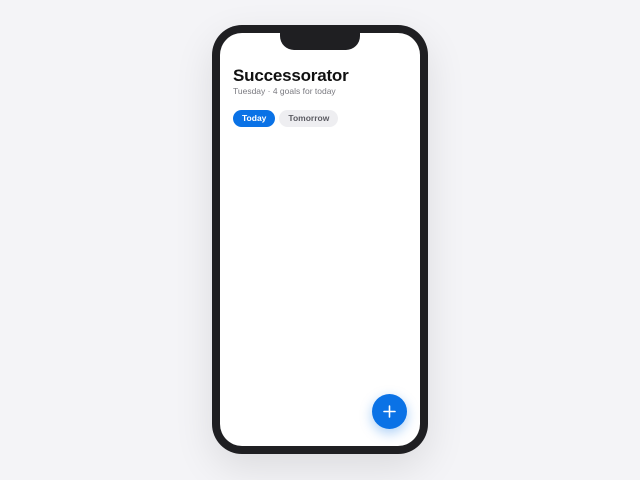 The width and height of the screenshot is (640, 480). Describe the element at coordinates (320, 37) in the screenshot. I see `phone-notch` at that location.